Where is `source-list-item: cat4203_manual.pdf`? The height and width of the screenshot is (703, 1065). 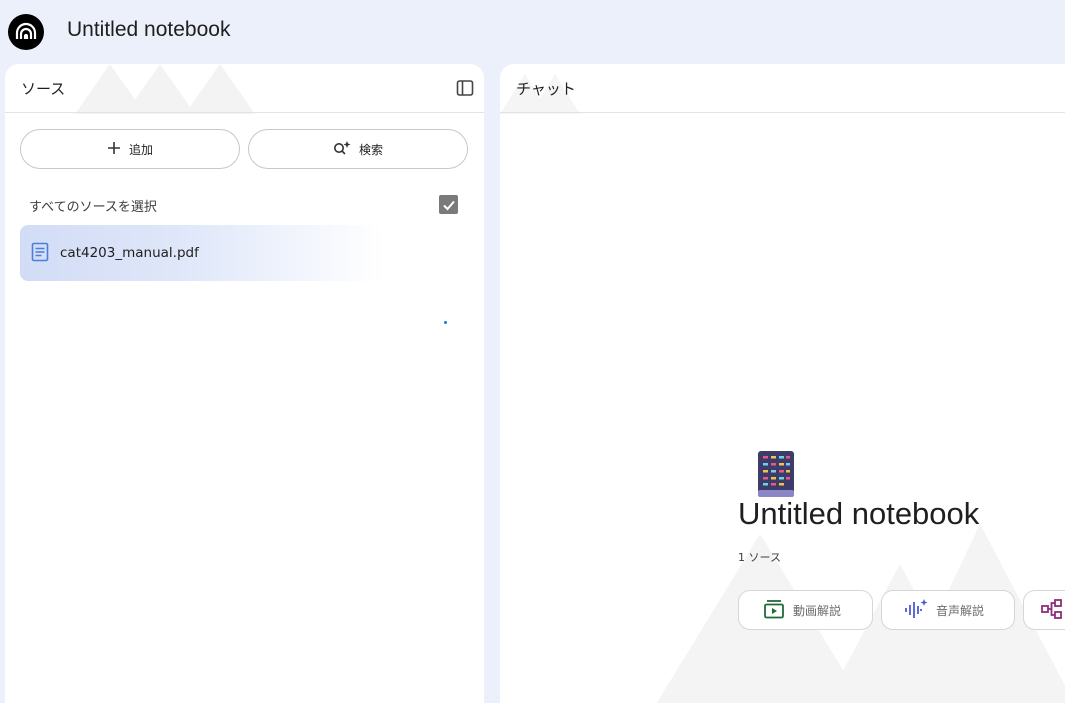
source-list-item: cat4203_manual.pdf is located at coordinates (202, 253).